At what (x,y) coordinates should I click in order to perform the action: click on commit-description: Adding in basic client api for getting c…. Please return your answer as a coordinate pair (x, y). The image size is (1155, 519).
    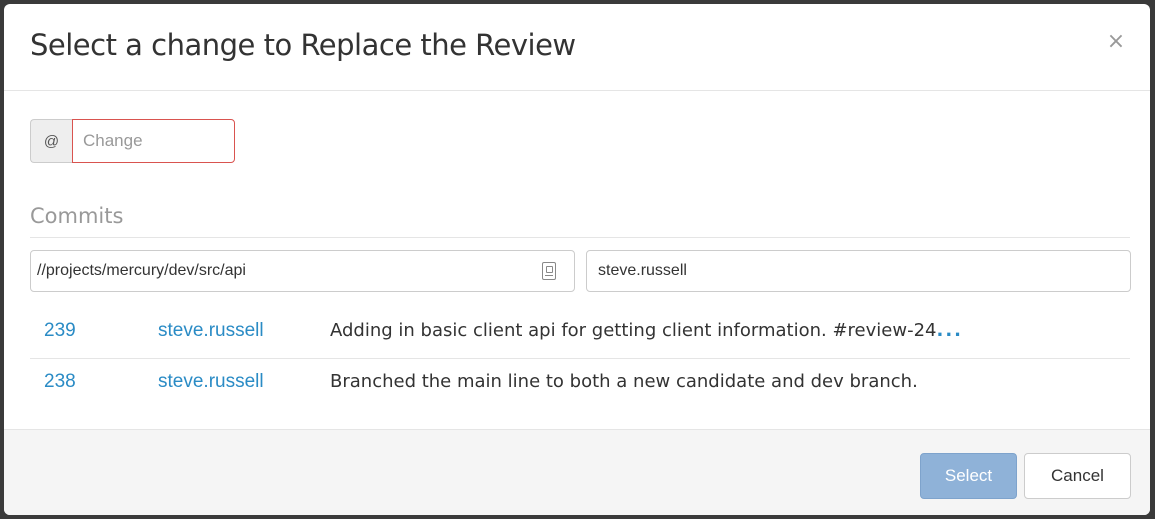
    Looking at the image, I should click on (646, 330).